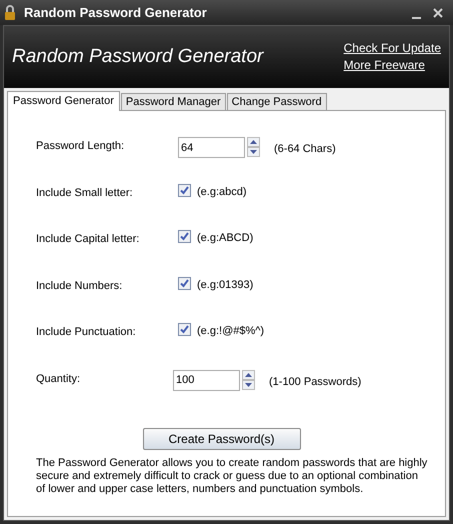  Describe the element at coordinates (81, 146) in the screenshot. I see `option-label: Password Length:` at that location.